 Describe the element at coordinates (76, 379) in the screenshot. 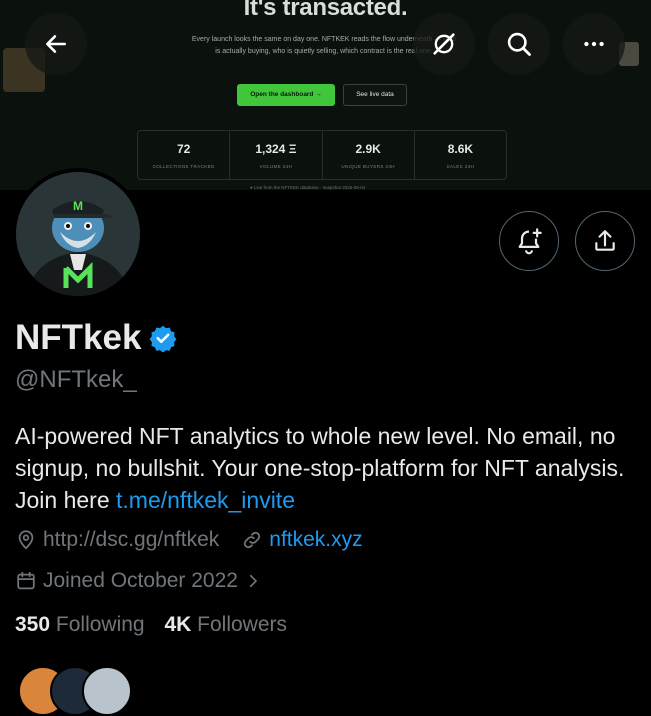

I see `profile-handle: @NFTkek_` at that location.